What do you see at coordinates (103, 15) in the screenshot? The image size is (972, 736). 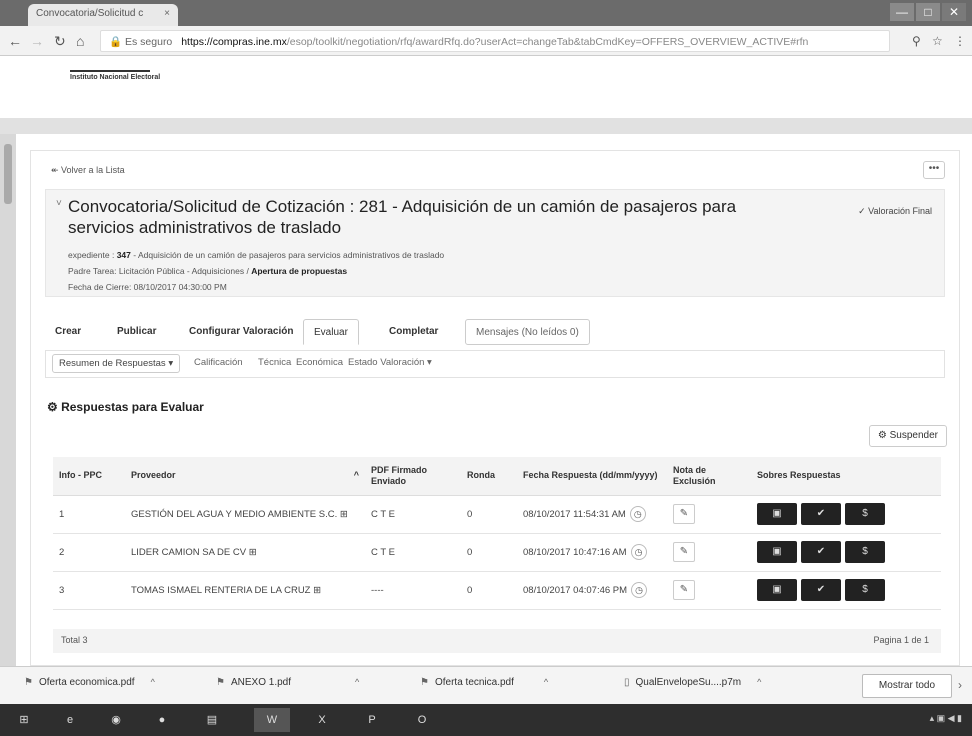 I see `browser-tab: Convocatoria/Solicitud c ×` at bounding box center [103, 15].